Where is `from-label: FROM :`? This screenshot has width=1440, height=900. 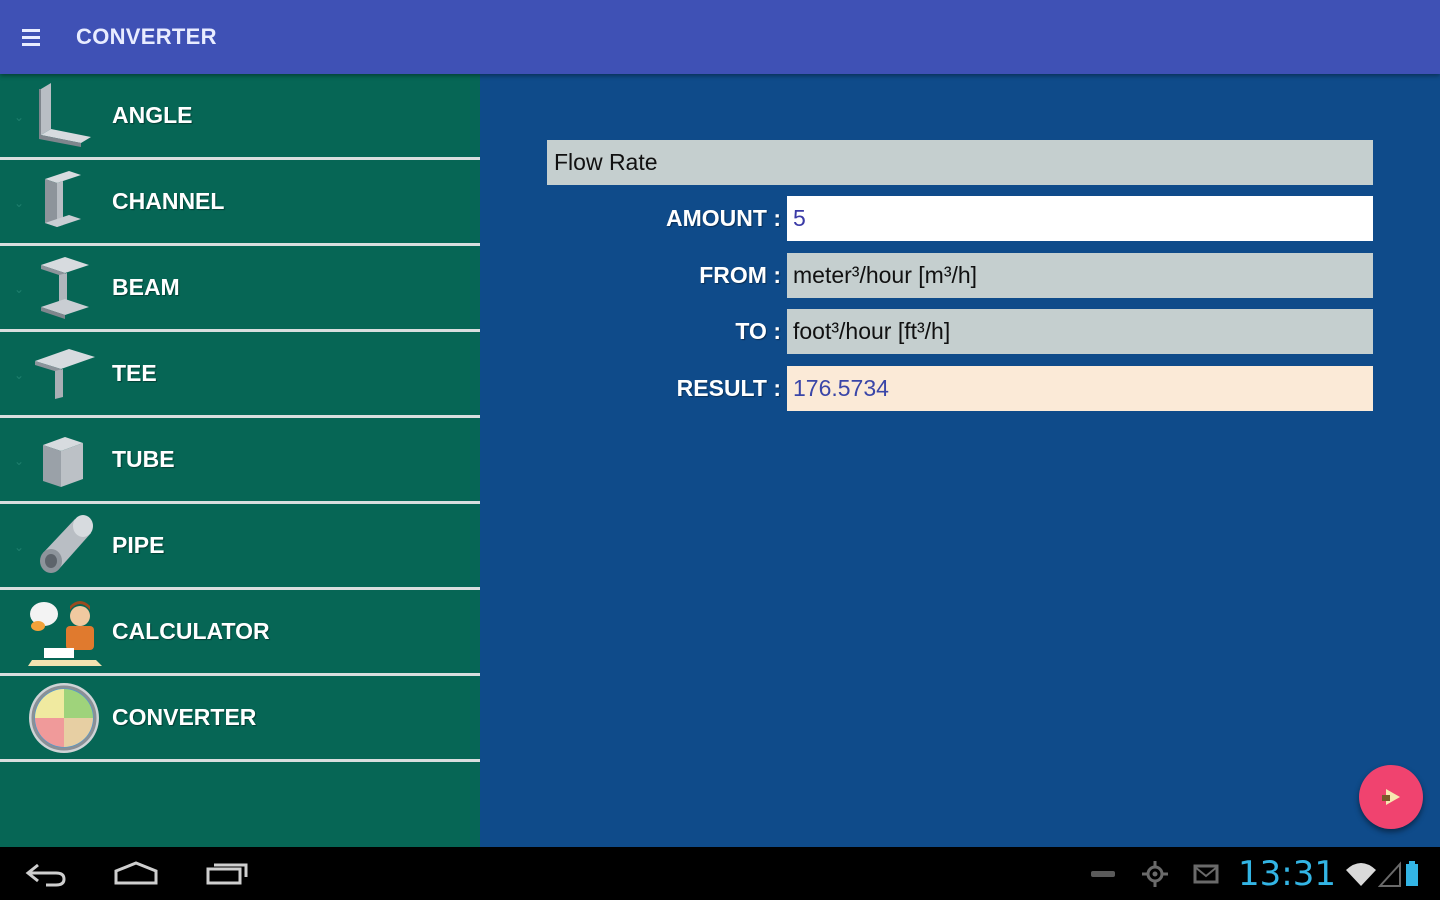
from-label: FROM : is located at coordinates (740, 275).